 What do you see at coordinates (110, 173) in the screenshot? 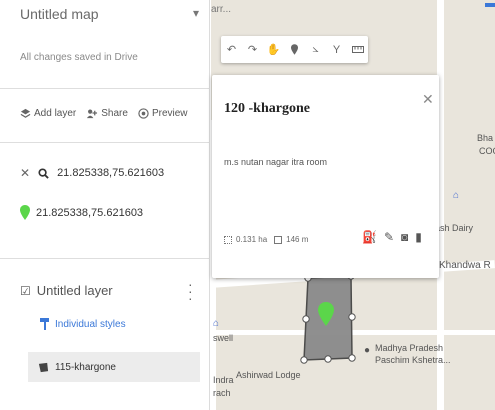
I see `search-query: 21.825338,75.621603` at bounding box center [110, 173].